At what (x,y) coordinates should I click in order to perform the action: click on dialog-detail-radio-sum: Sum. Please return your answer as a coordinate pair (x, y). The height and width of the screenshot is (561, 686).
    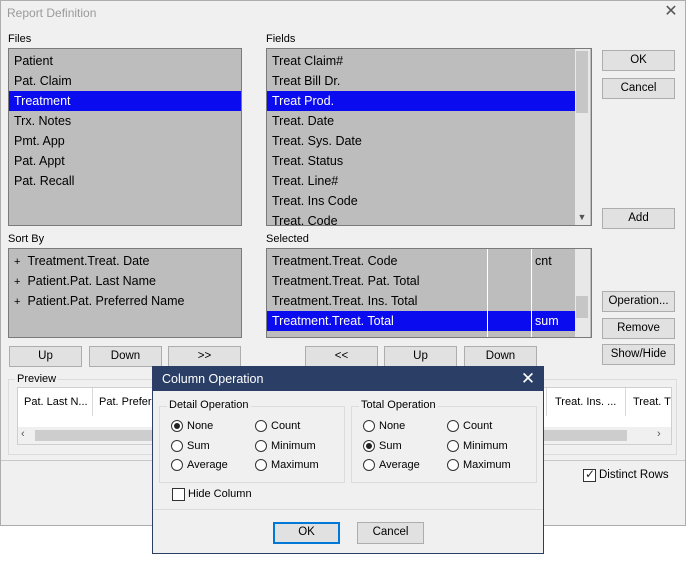
    Looking at the image, I should click on (211, 447).